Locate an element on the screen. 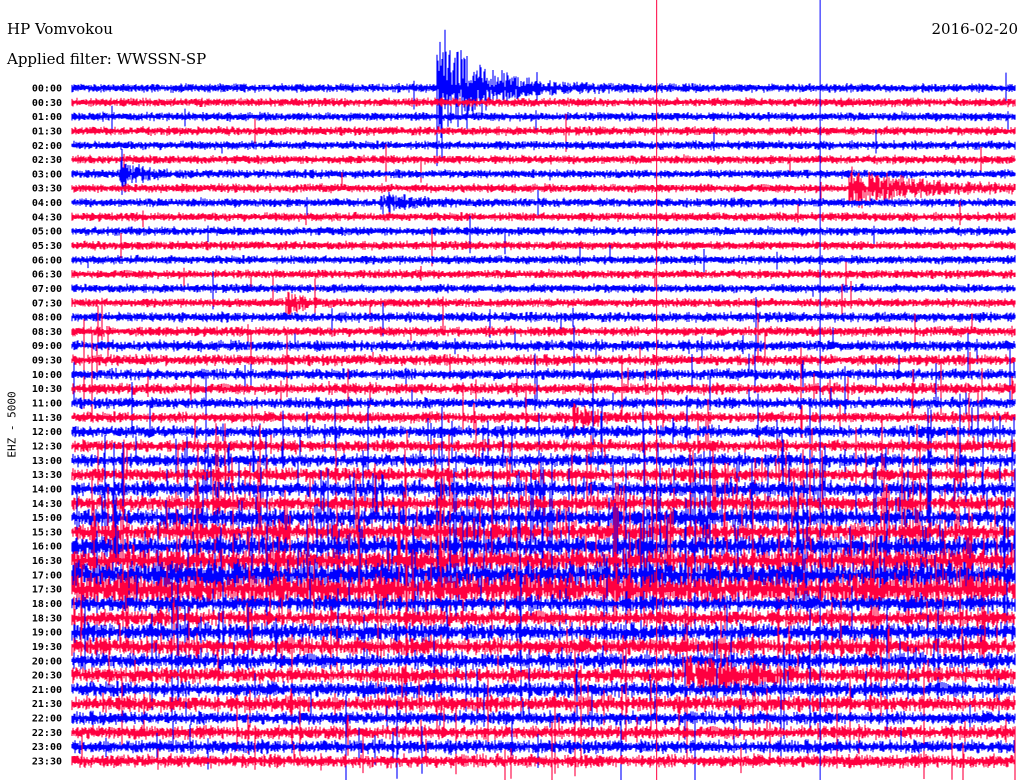  row-time-label: 21:30 is located at coordinates (47, 704).